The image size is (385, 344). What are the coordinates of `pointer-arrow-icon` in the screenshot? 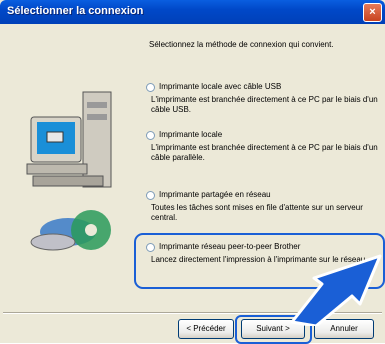 It's located at (336, 290).